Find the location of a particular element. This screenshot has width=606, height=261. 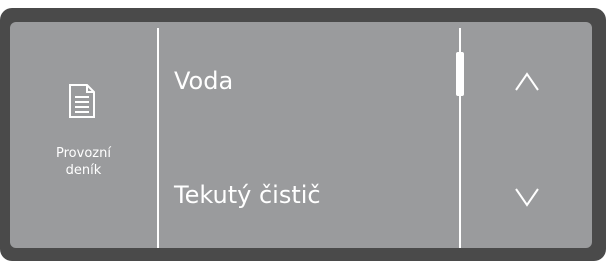

menu-item-water: Voda is located at coordinates (203, 81).